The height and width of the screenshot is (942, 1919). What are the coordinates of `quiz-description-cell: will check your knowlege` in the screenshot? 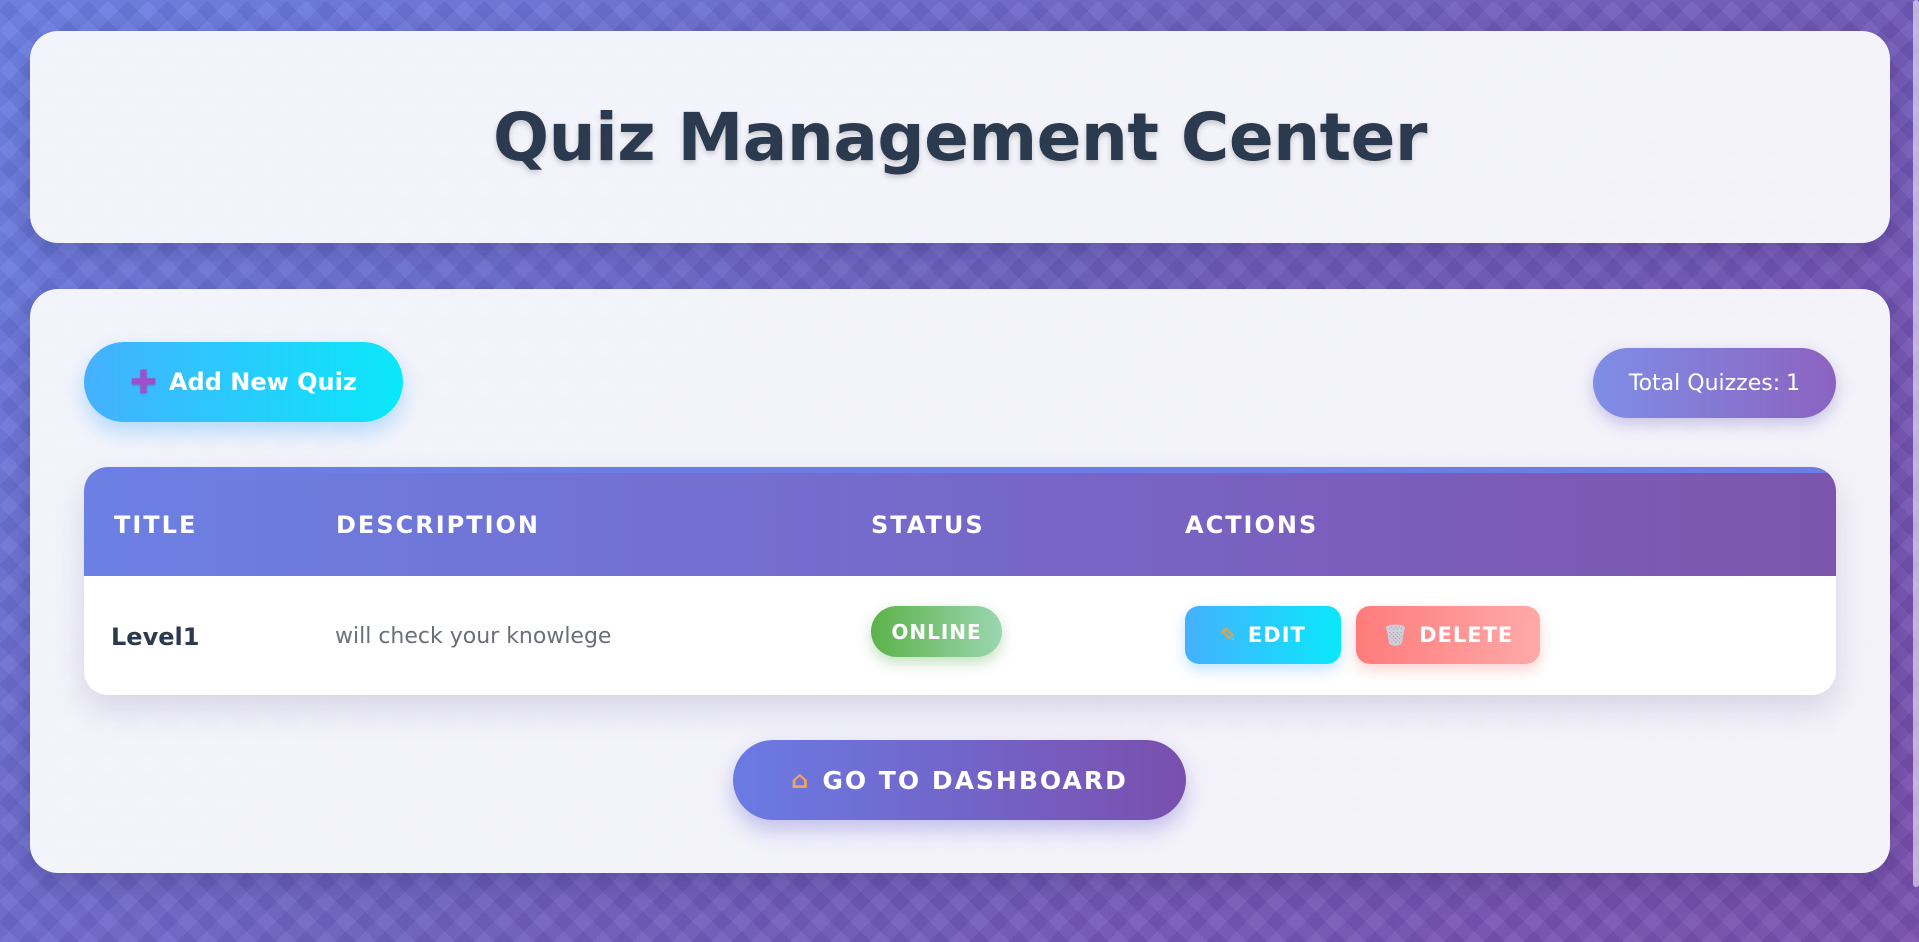 It's located at (473, 636).